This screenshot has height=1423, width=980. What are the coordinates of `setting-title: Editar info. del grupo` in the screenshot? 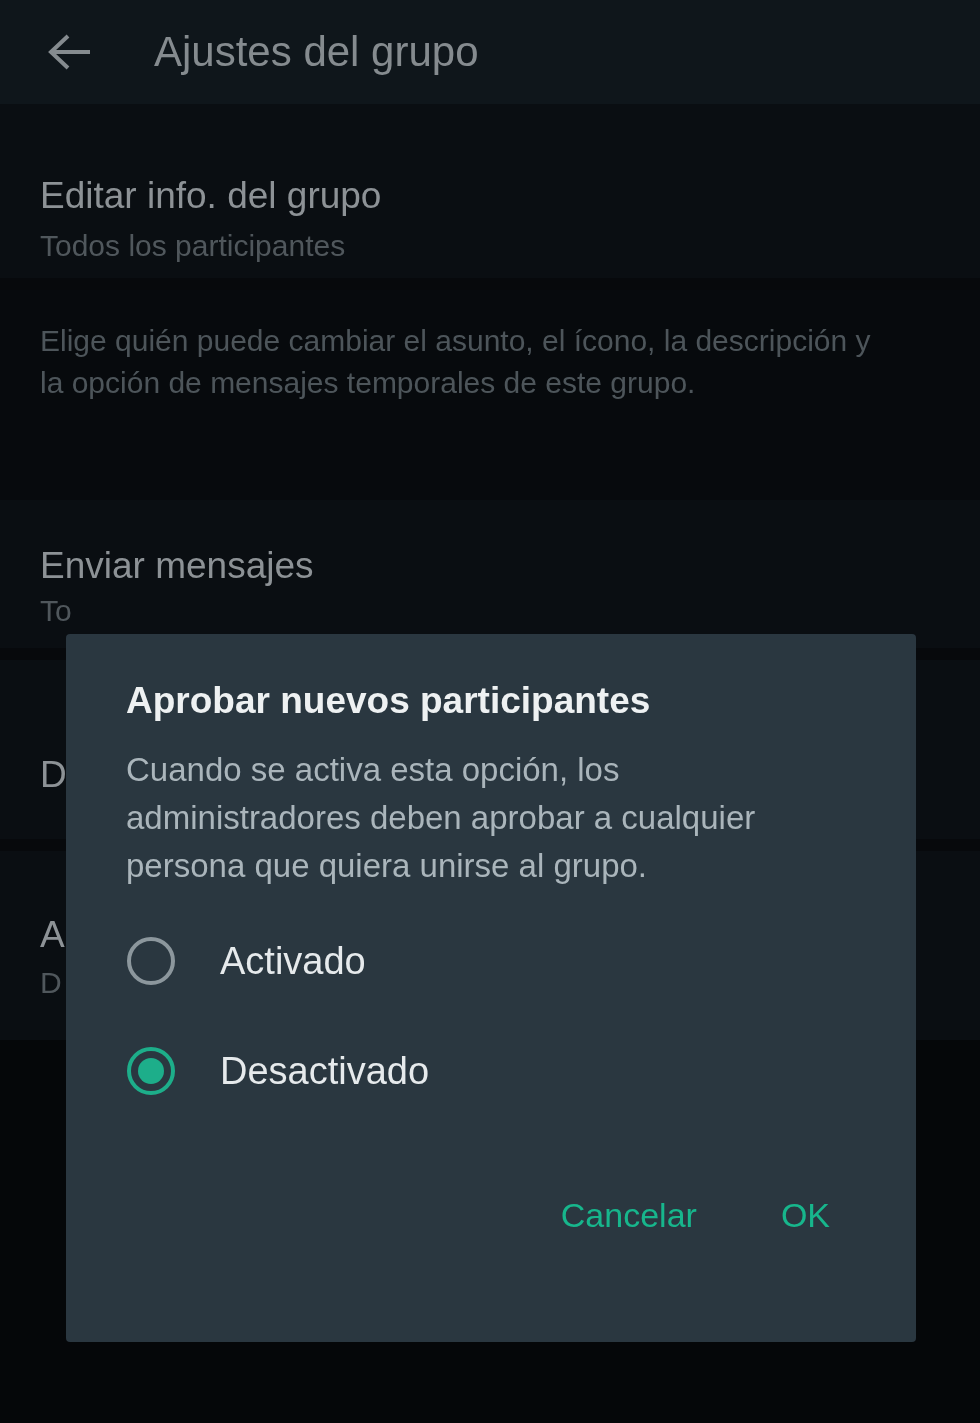 It's located at (211, 196).